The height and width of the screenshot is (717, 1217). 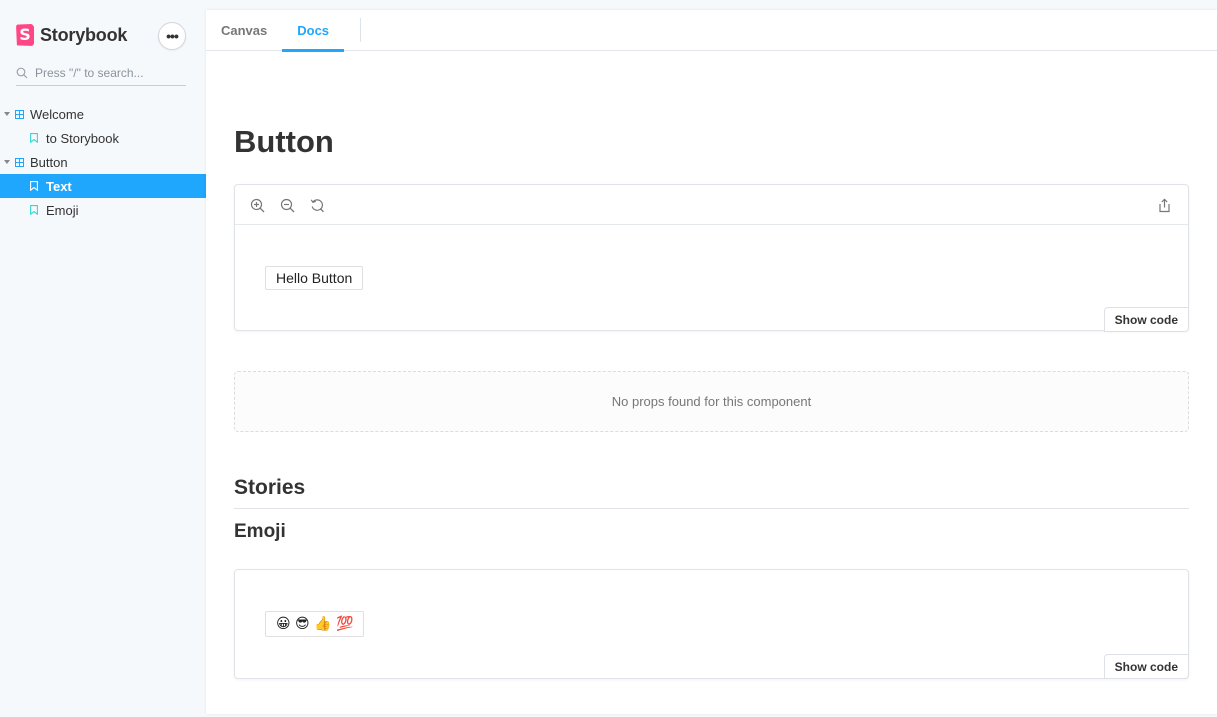 What do you see at coordinates (25, 35) in the screenshot?
I see `storybook-logo-icon: S` at bounding box center [25, 35].